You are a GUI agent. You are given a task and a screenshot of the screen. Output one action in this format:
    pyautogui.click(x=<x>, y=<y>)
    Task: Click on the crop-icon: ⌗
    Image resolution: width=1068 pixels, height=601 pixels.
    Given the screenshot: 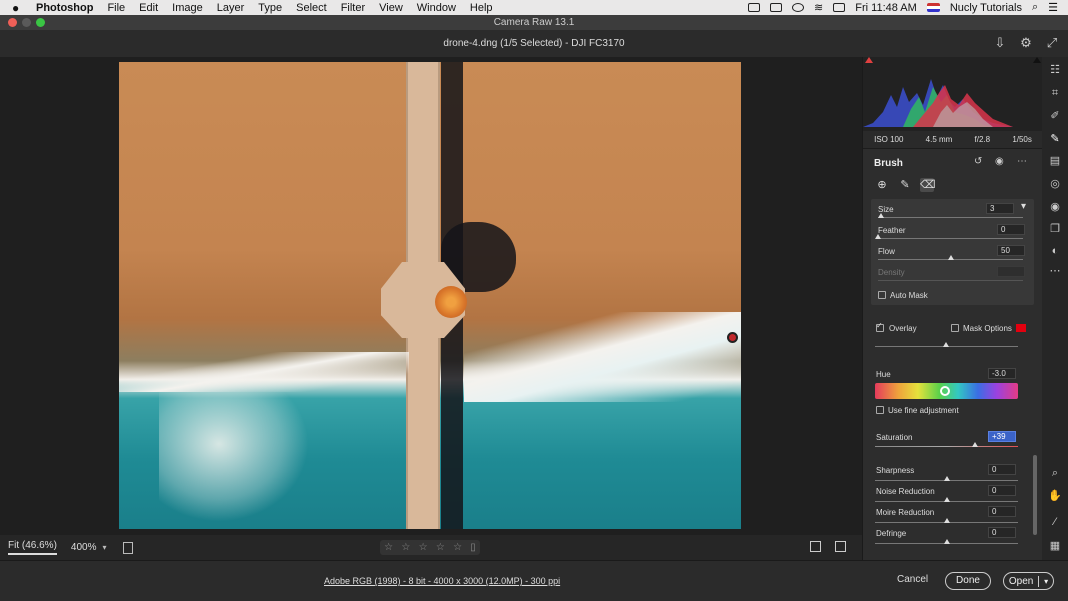 What is the action you would take?
    pyautogui.click(x=1055, y=93)
    